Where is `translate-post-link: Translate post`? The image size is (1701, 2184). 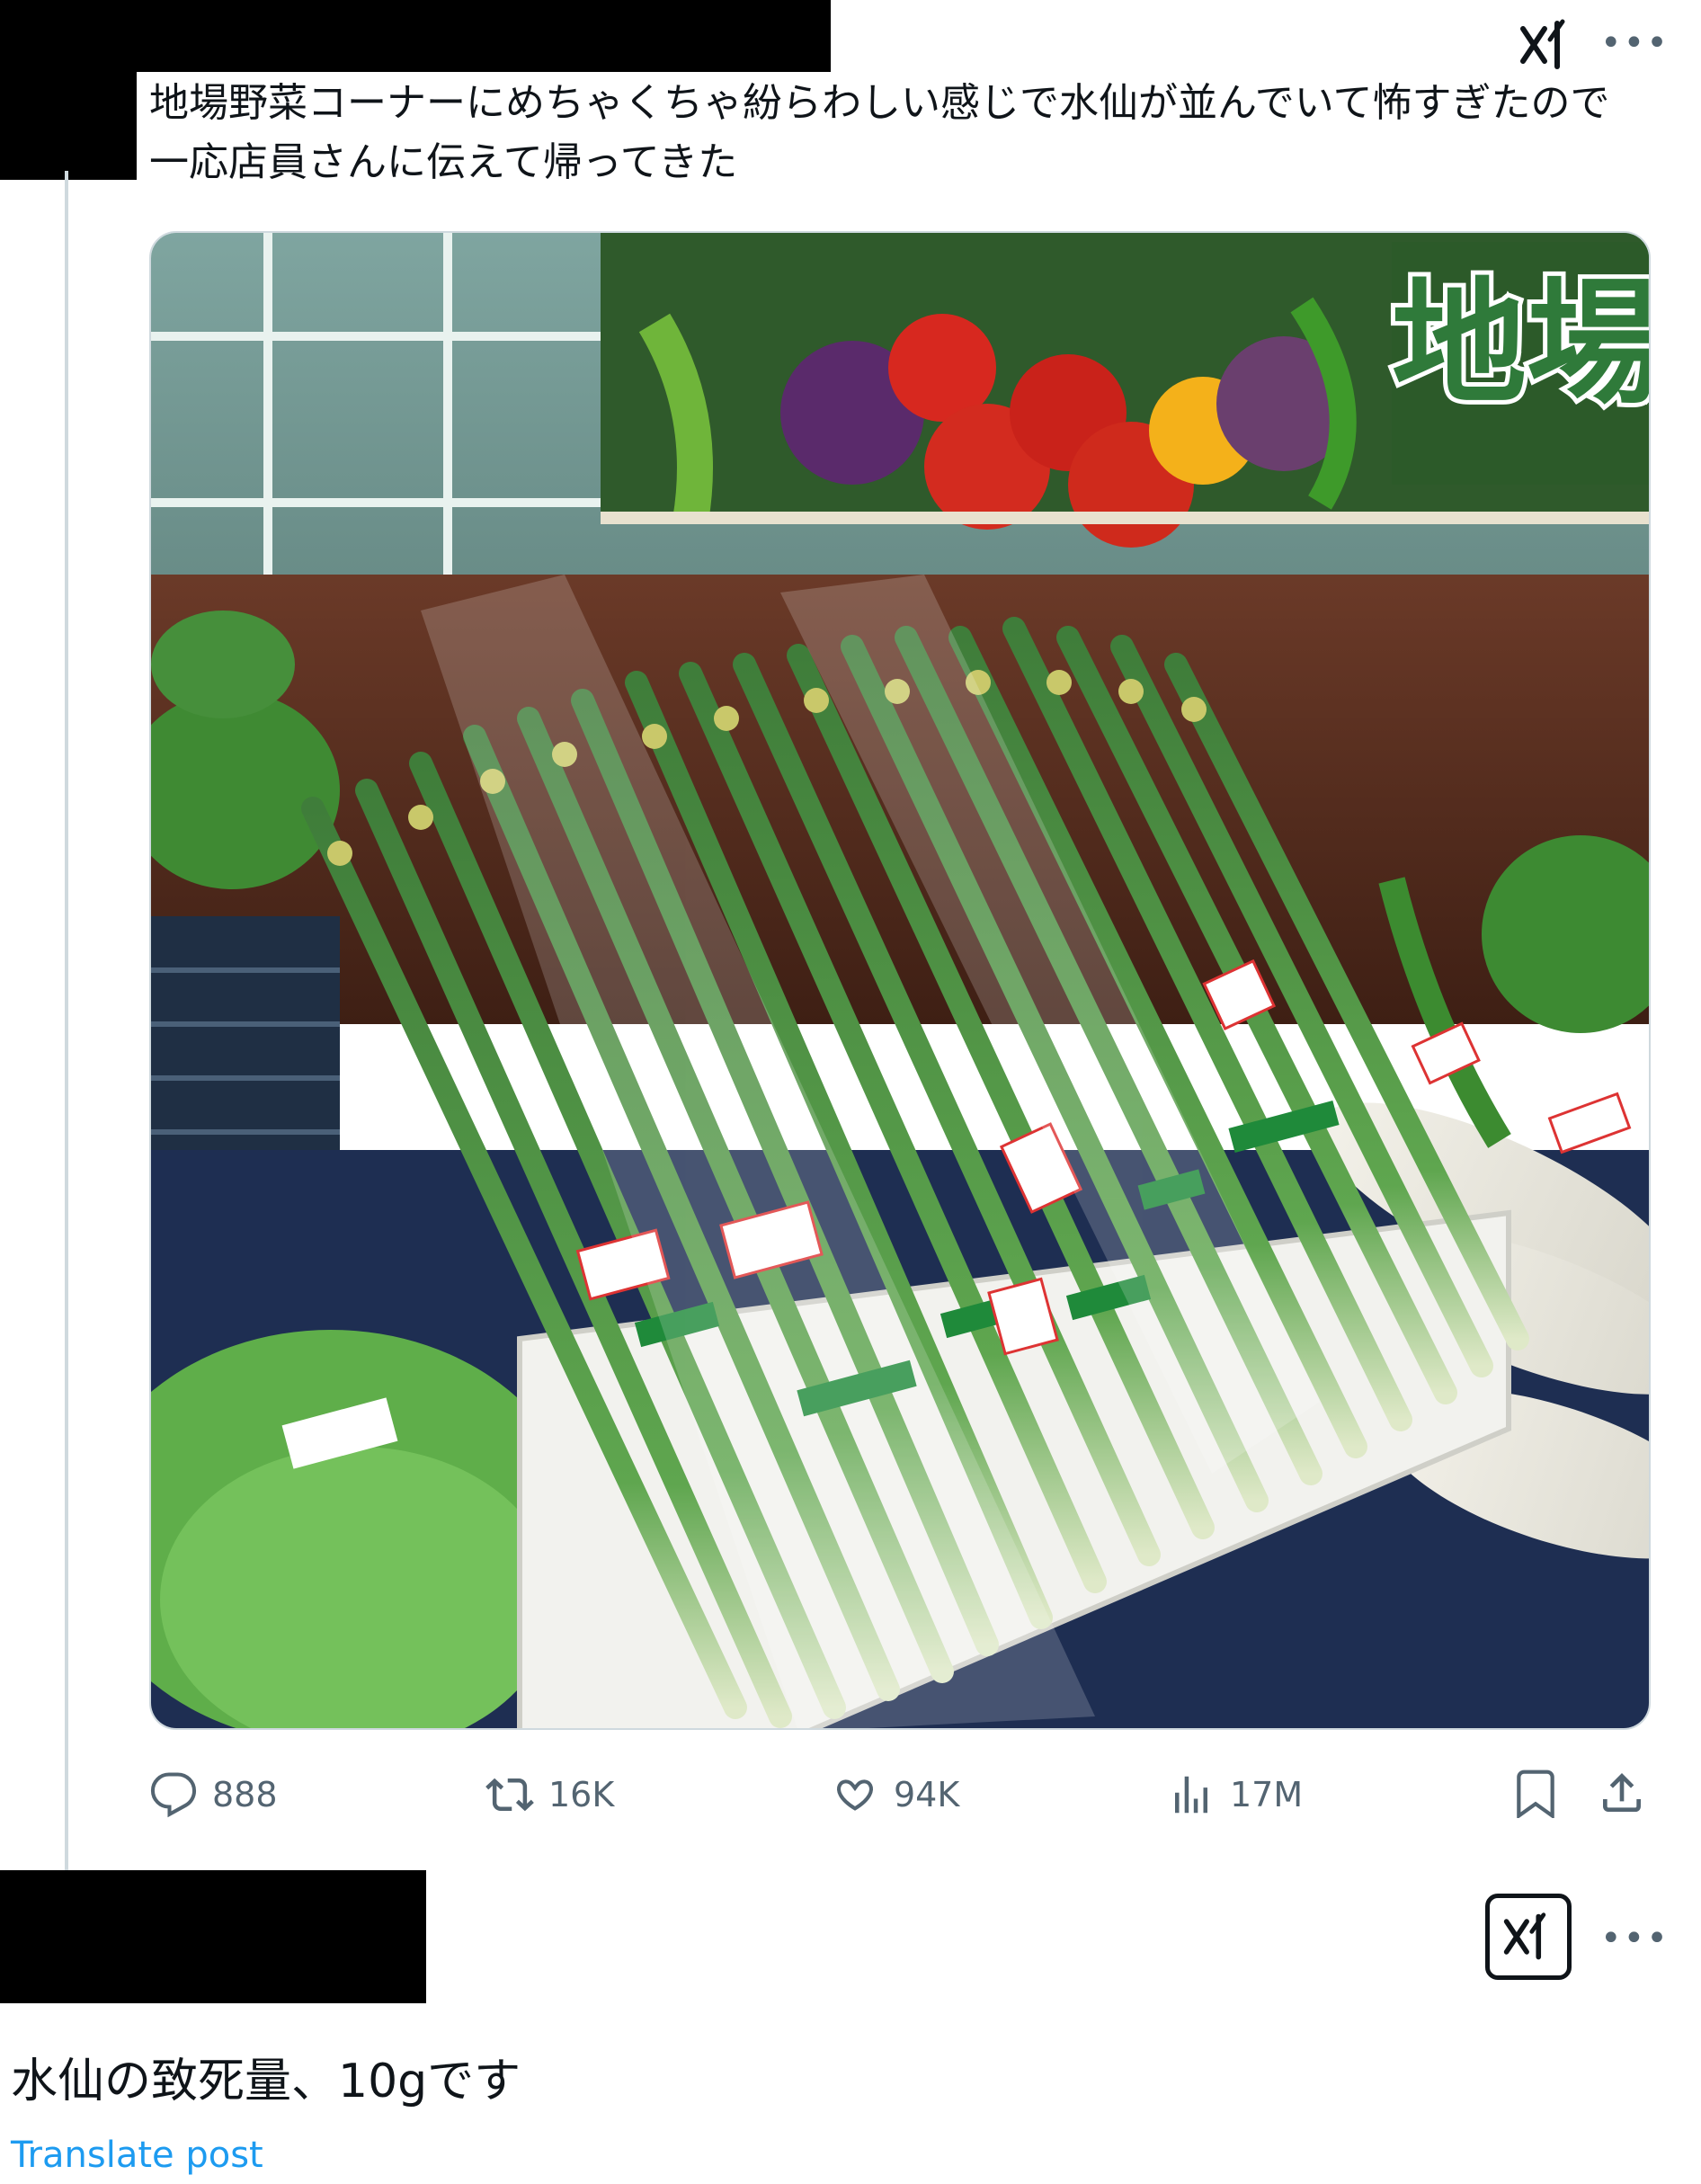
translate-post-link: Translate post is located at coordinates (137, 2155).